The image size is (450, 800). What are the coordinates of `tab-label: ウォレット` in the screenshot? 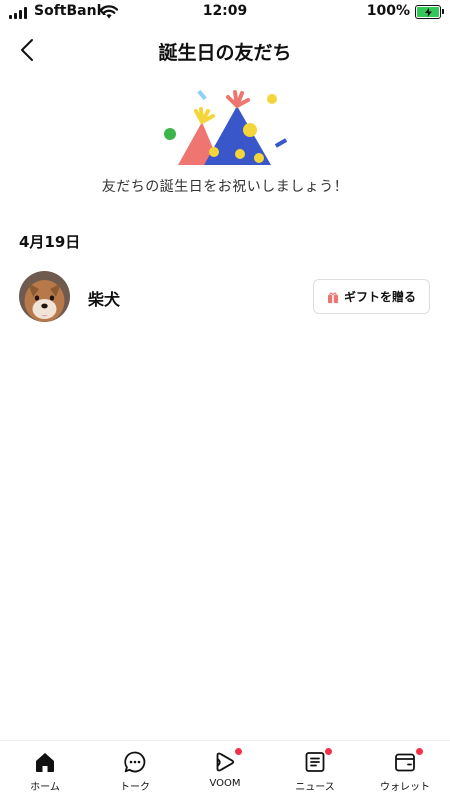 It's located at (405, 787).